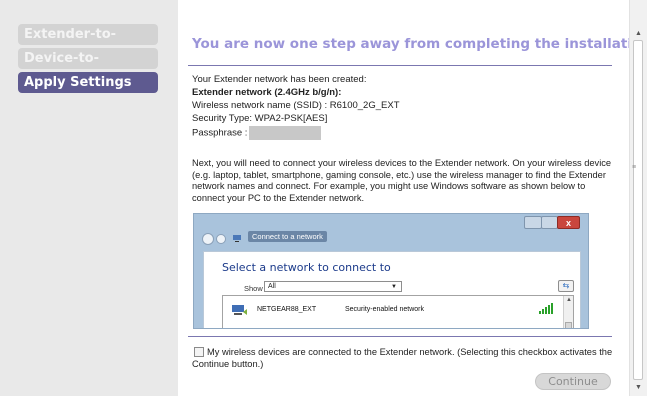 The height and width of the screenshot is (396, 647). I want to click on created-text: Your Extender network has been created:, so click(279, 79).